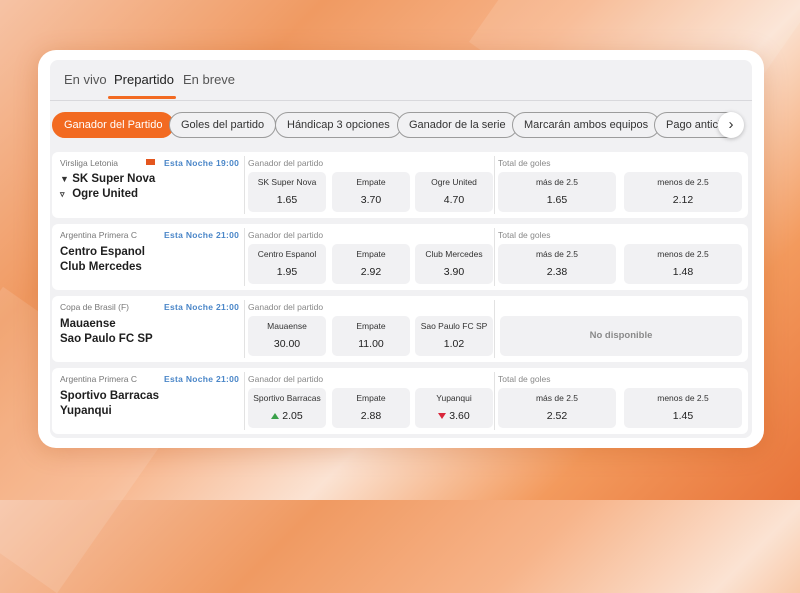 The height and width of the screenshot is (593, 800). What do you see at coordinates (454, 408) in the screenshot?
I see `odds-button: Yupanqui 3.60` at bounding box center [454, 408].